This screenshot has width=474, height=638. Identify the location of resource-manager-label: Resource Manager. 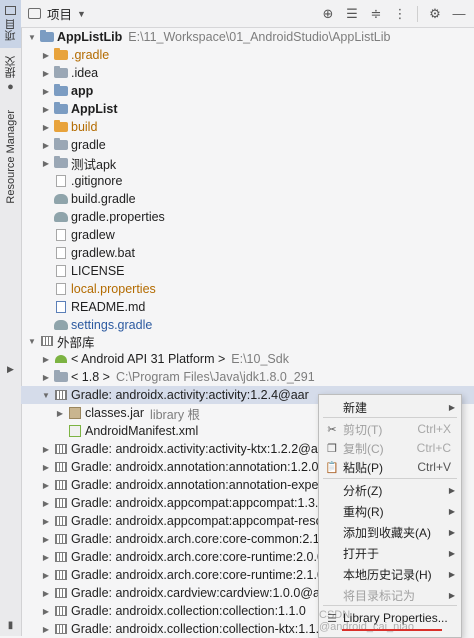
(10, 157).